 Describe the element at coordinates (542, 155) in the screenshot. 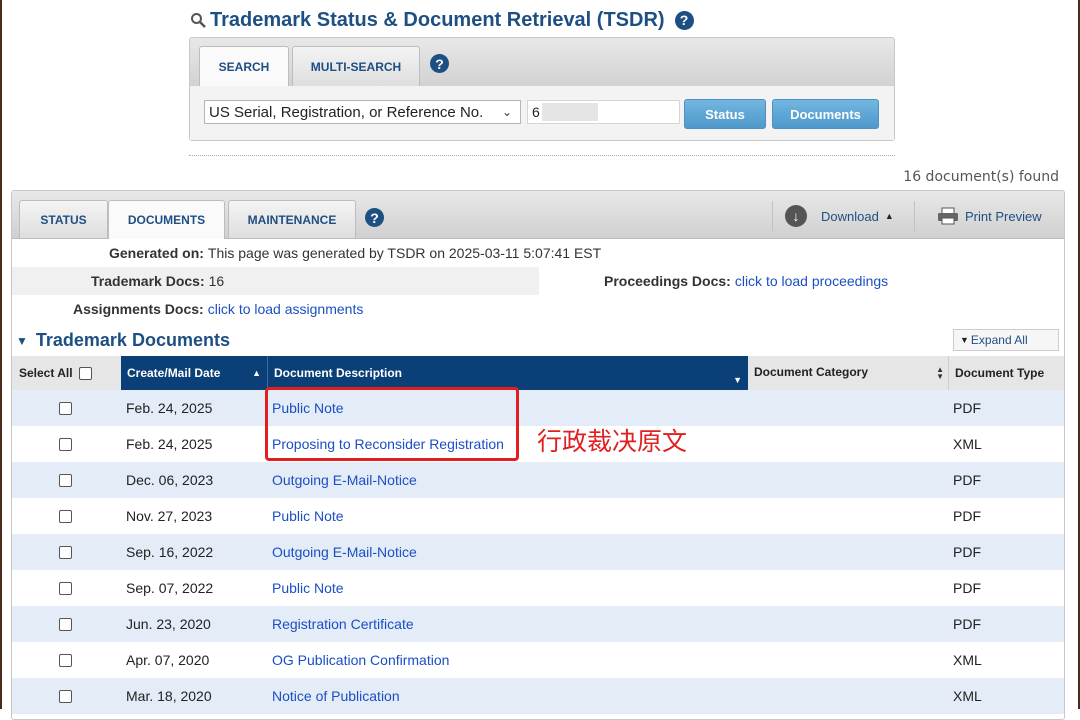

I see `divider` at that location.